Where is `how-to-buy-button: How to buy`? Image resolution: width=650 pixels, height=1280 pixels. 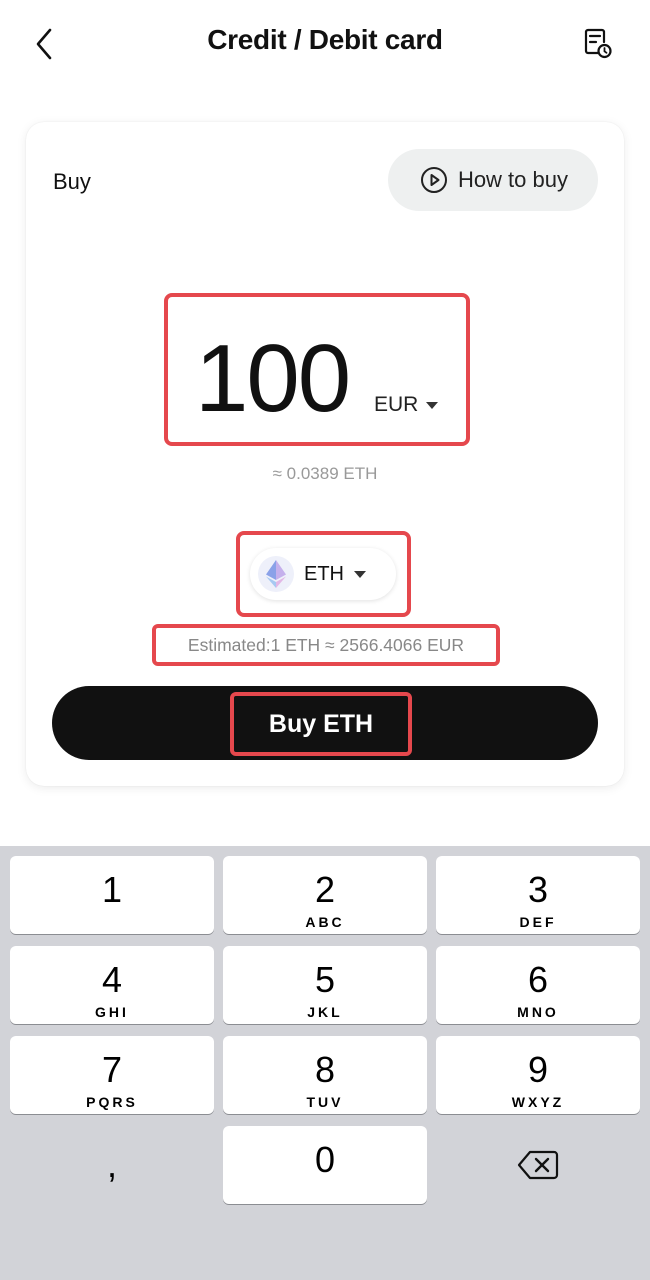 how-to-buy-button: How to buy is located at coordinates (492, 180).